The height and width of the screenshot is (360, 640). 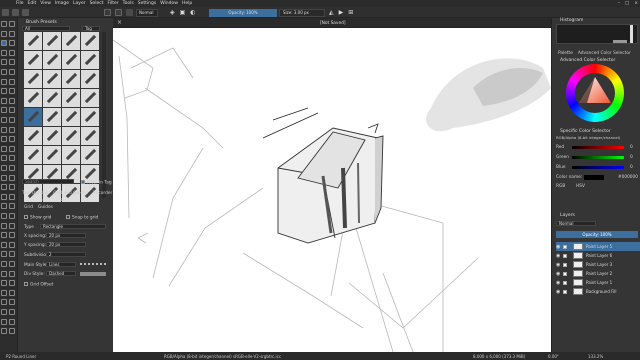 What do you see at coordinates (598, 282) in the screenshot?
I see `layer-row: ◉ Paint Layer 1` at bounding box center [598, 282].